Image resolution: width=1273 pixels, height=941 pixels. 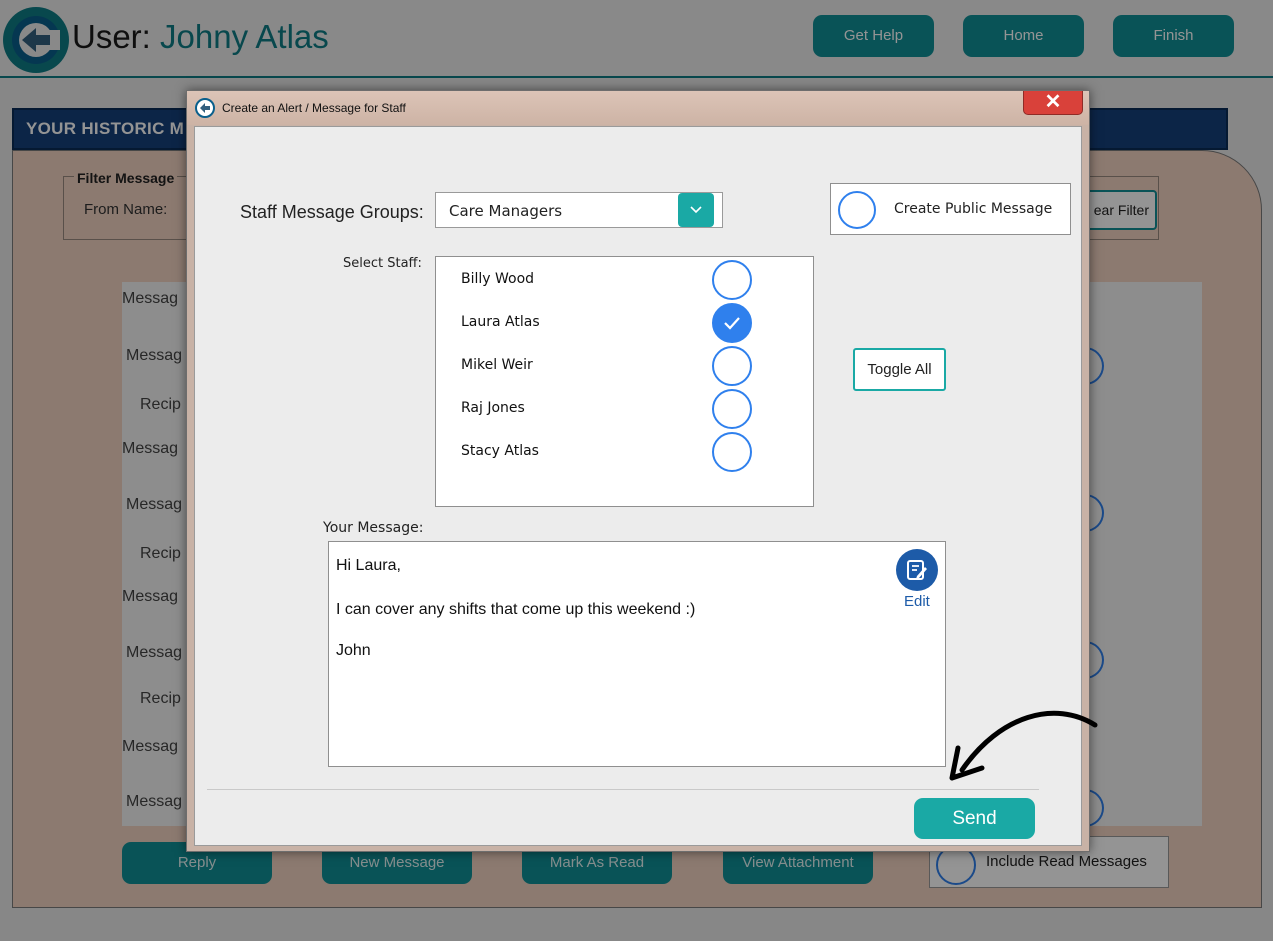 What do you see at coordinates (624, 451) in the screenshot?
I see `staff-row: Stacy Atlas` at bounding box center [624, 451].